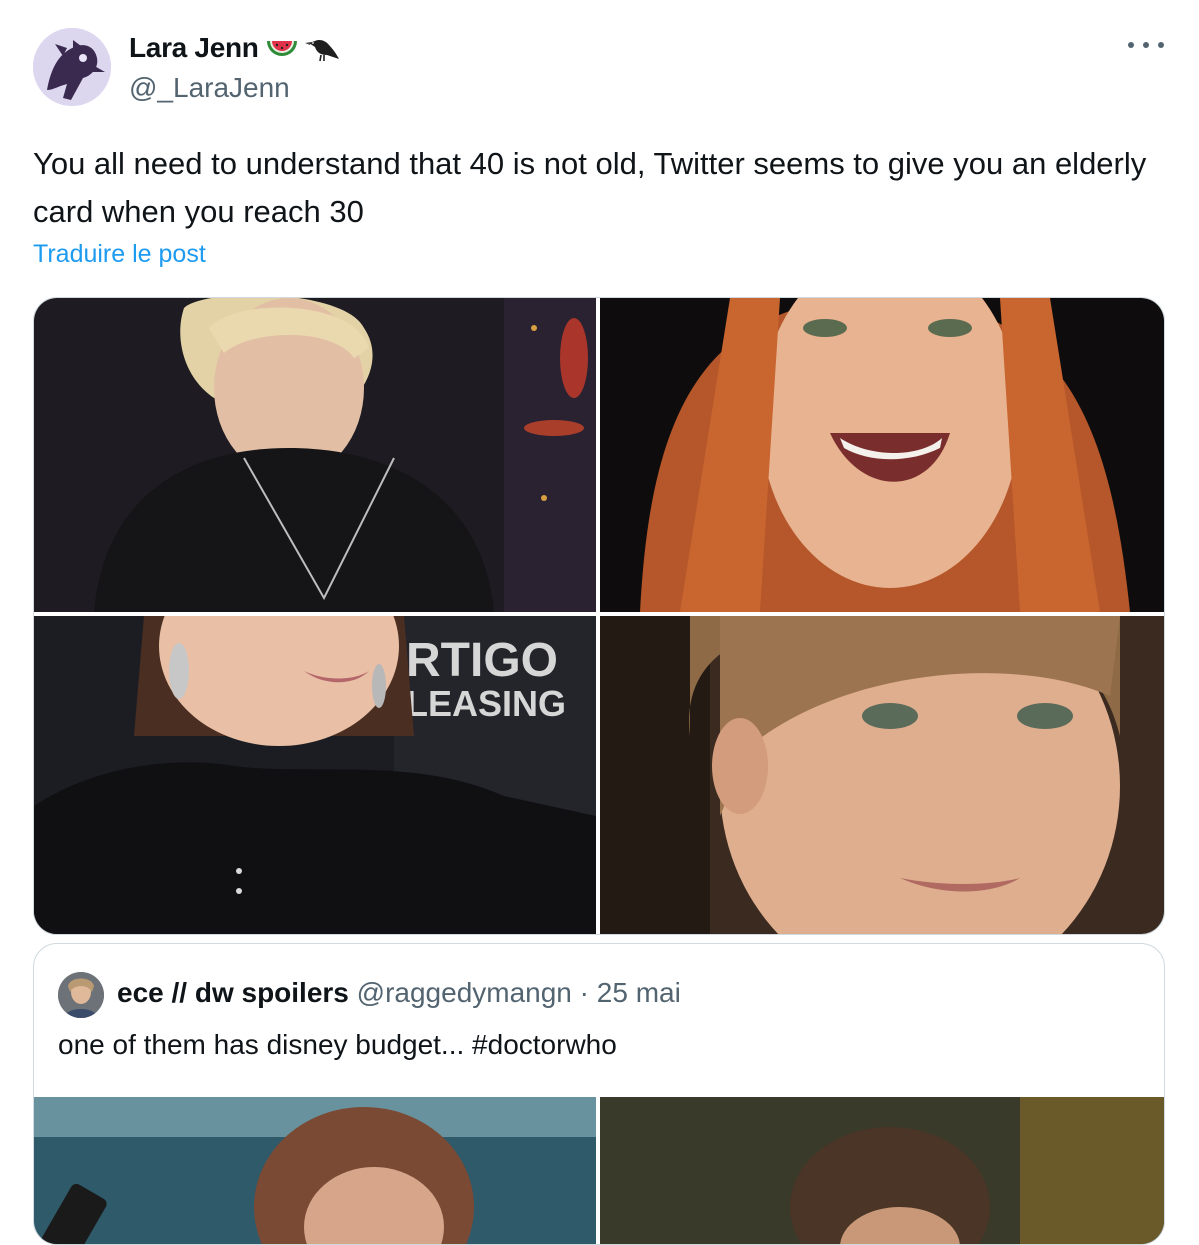 The height and width of the screenshot is (1245, 1199). I want to click on crow-avatar-icon, so click(72, 67).